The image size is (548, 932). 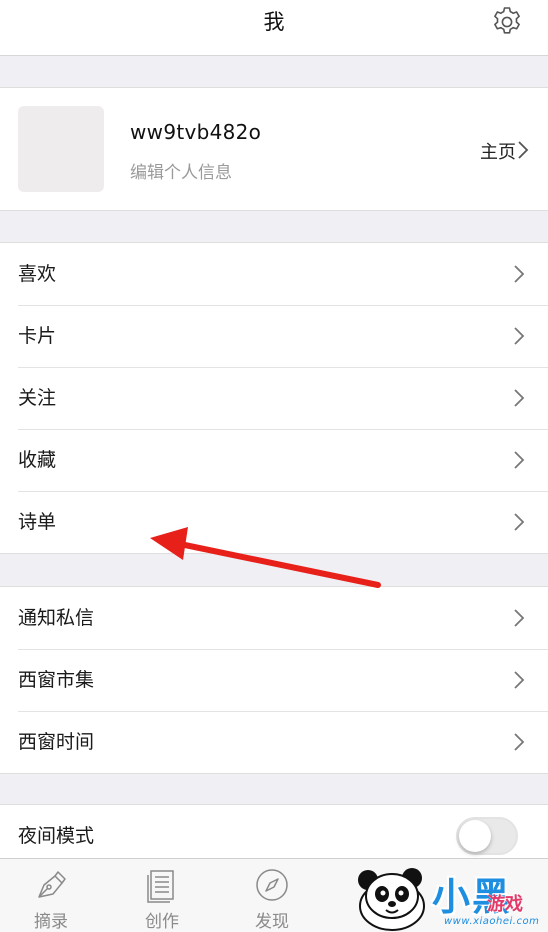 I want to click on username: ww9tvb482o, so click(x=196, y=132).